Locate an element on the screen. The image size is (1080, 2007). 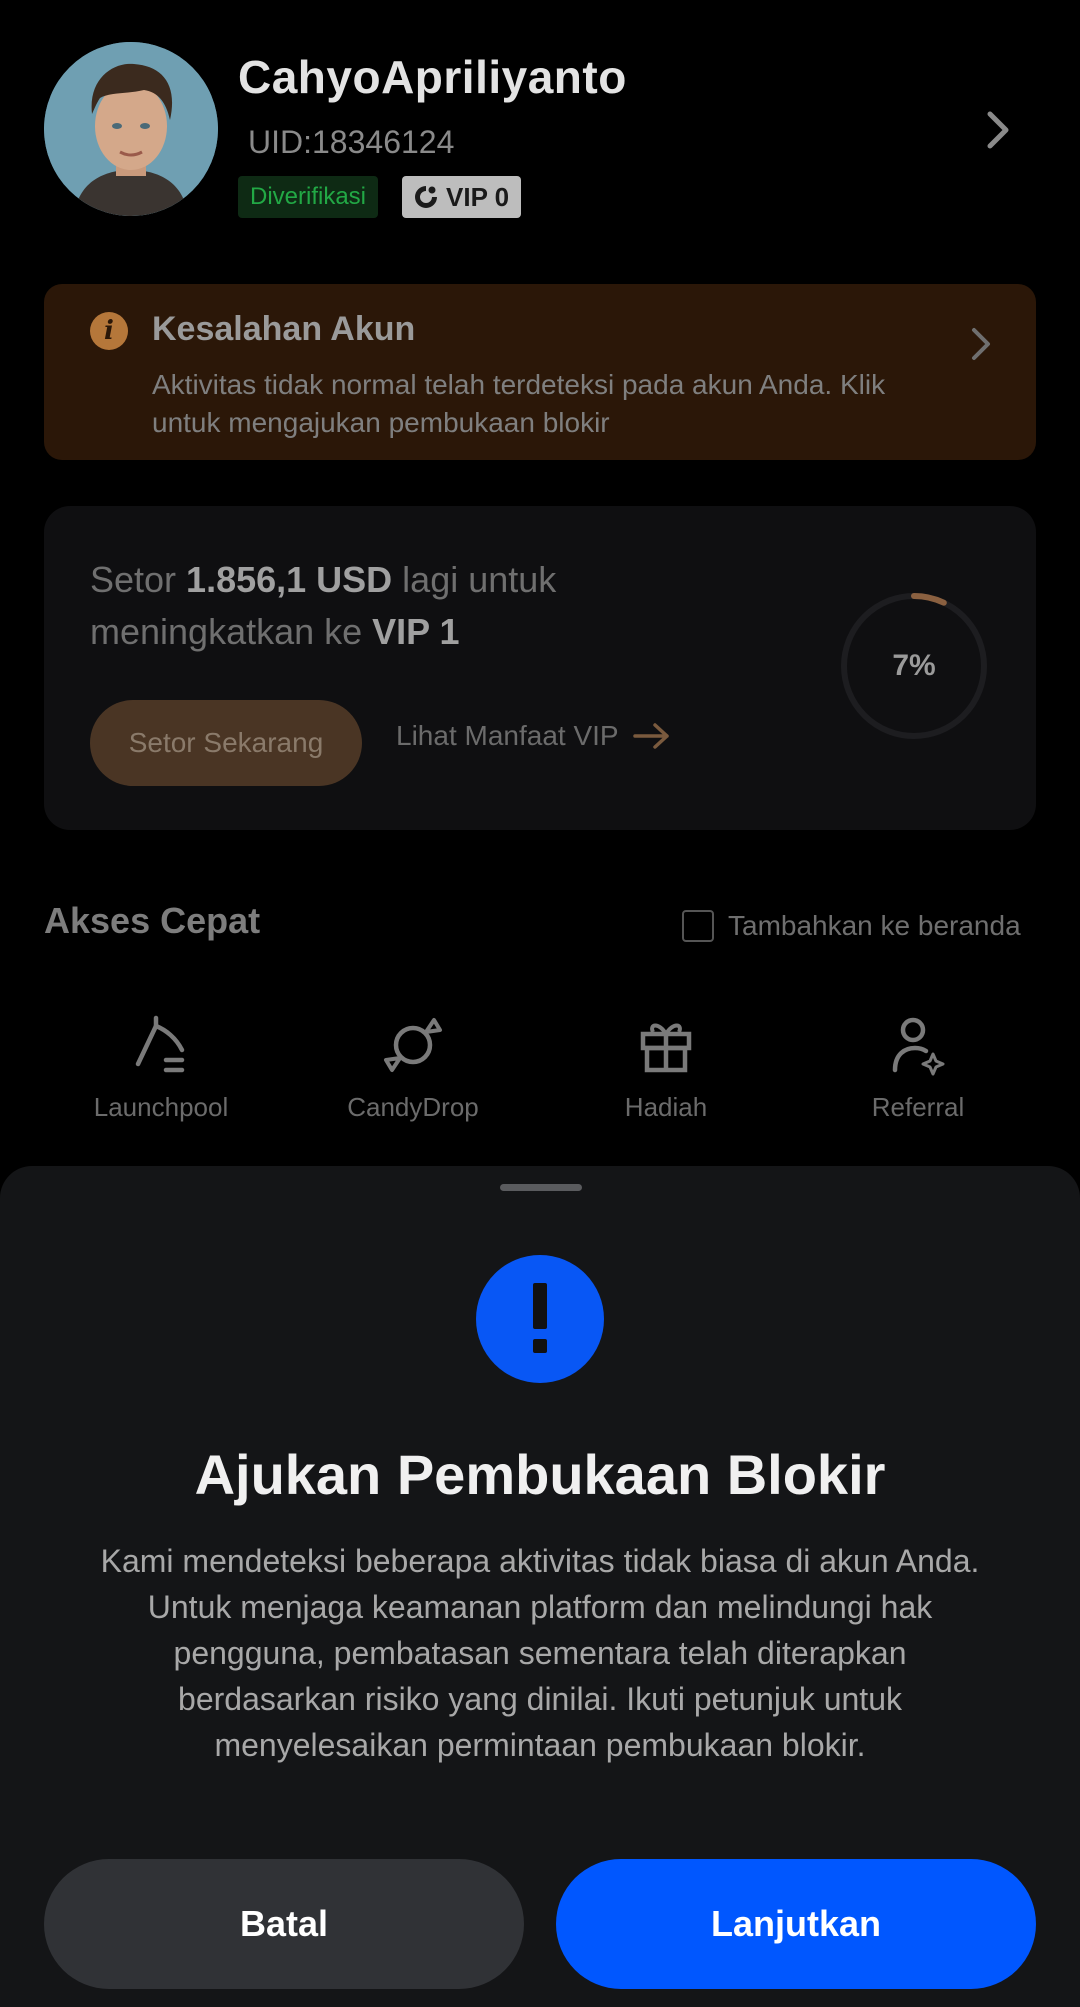
quick-access-candydrop: CandyDrop is located at coordinates (413, 1066).